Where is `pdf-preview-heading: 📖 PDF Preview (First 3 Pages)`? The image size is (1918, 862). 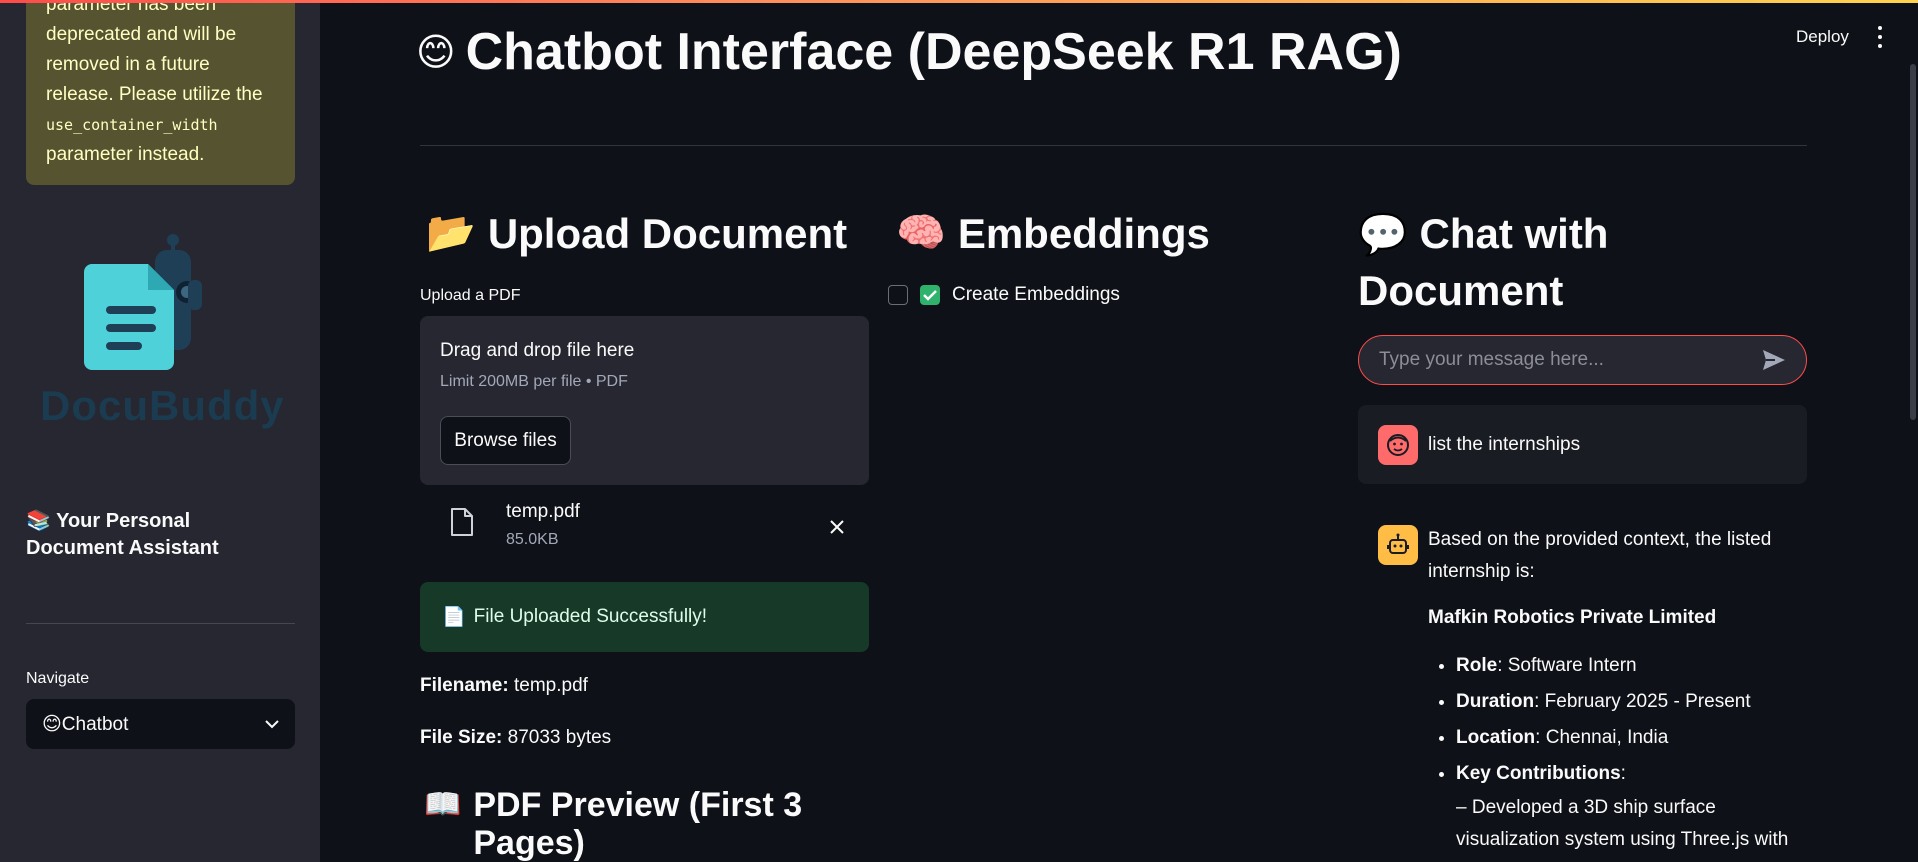
pdf-preview-heading: 📖 PDF Preview (First 3 Pages) is located at coordinates (624, 824).